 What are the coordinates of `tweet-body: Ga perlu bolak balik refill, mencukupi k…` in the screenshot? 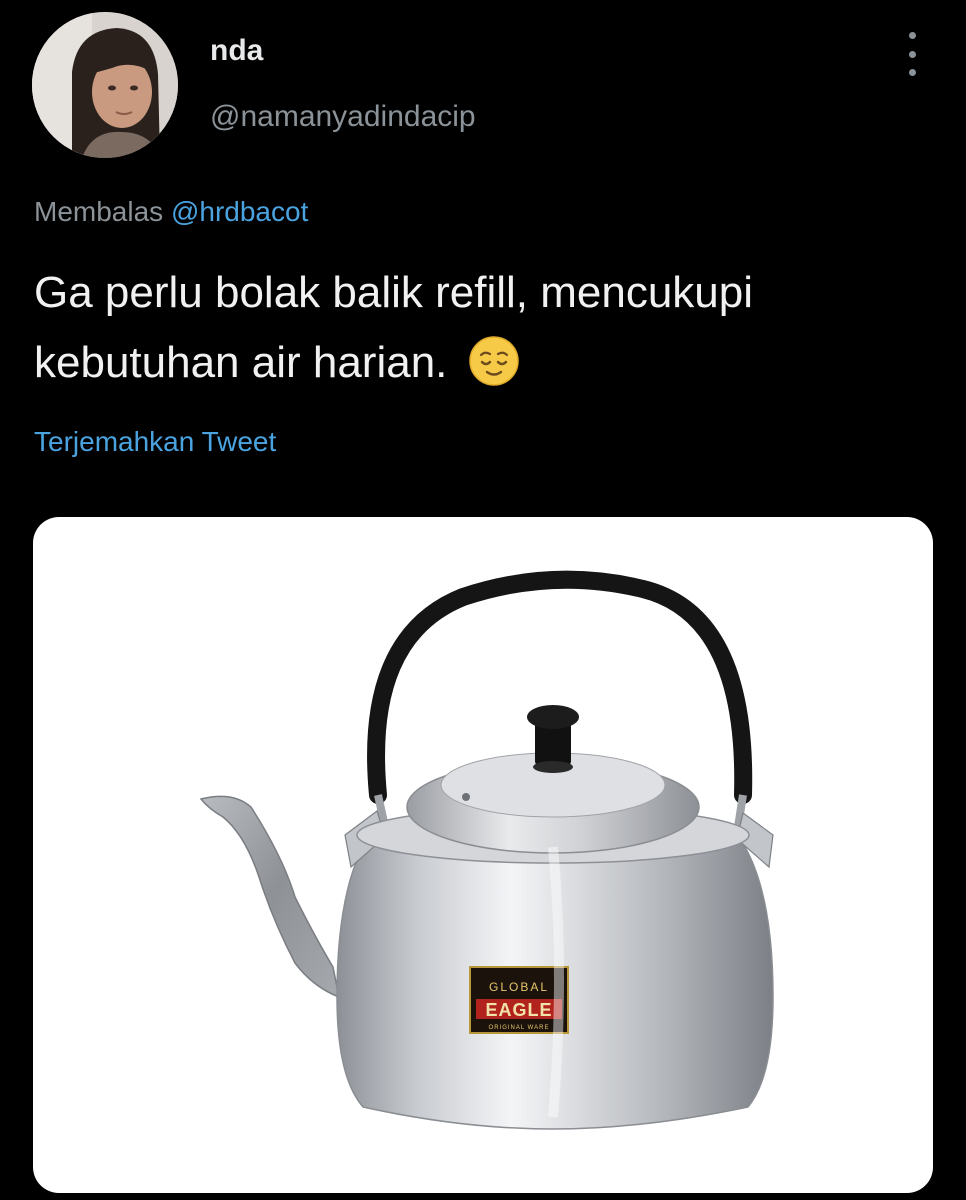 It's located at (484, 328).